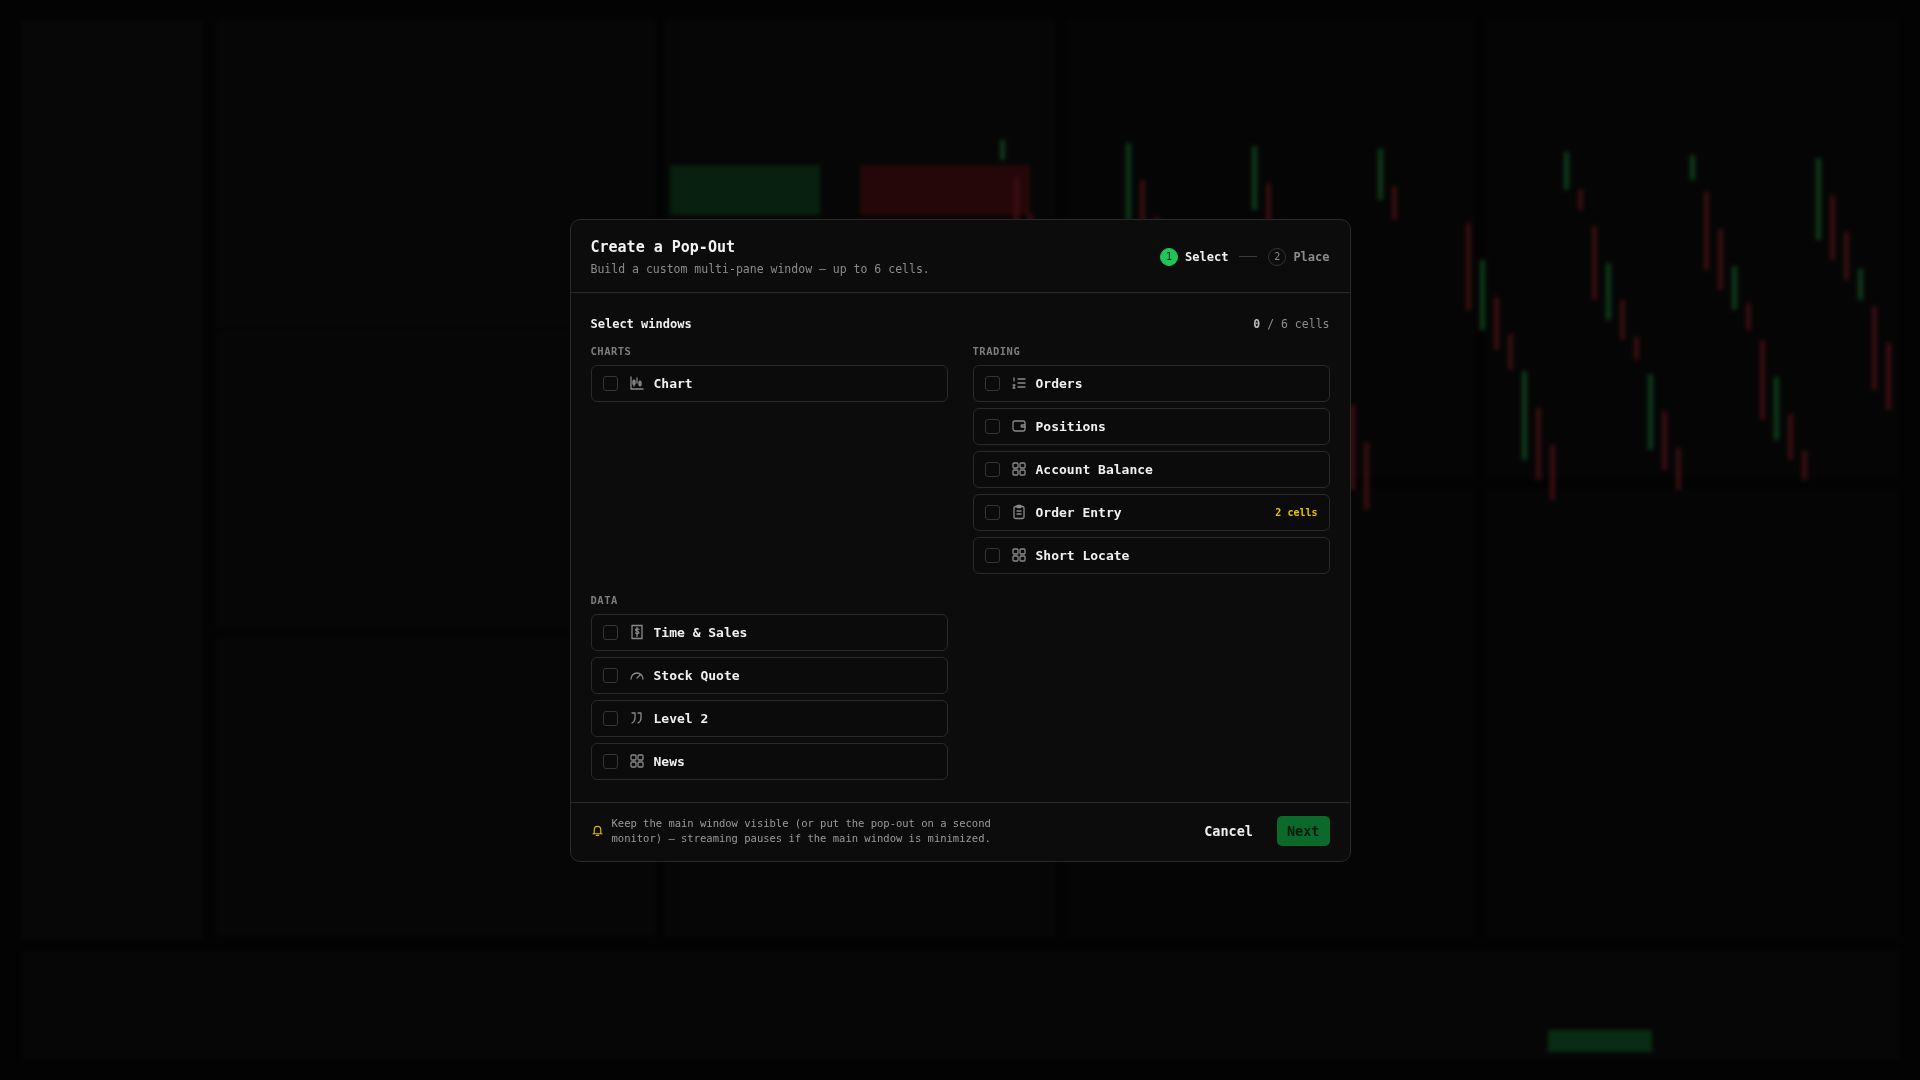  Describe the element at coordinates (769, 718) in the screenshot. I see `window-option: Level 2` at that location.